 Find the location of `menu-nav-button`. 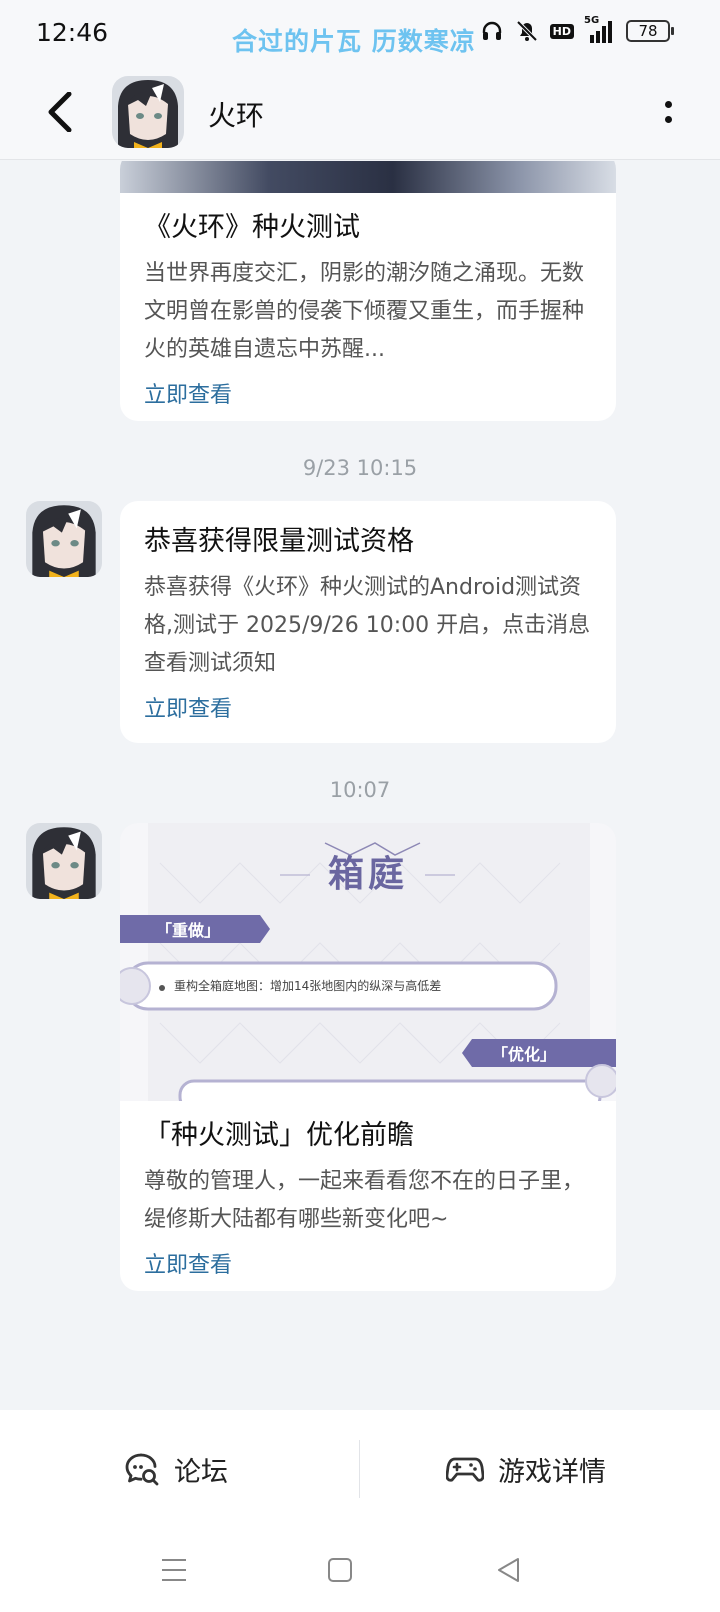

menu-nav-button is located at coordinates (174, 1570).